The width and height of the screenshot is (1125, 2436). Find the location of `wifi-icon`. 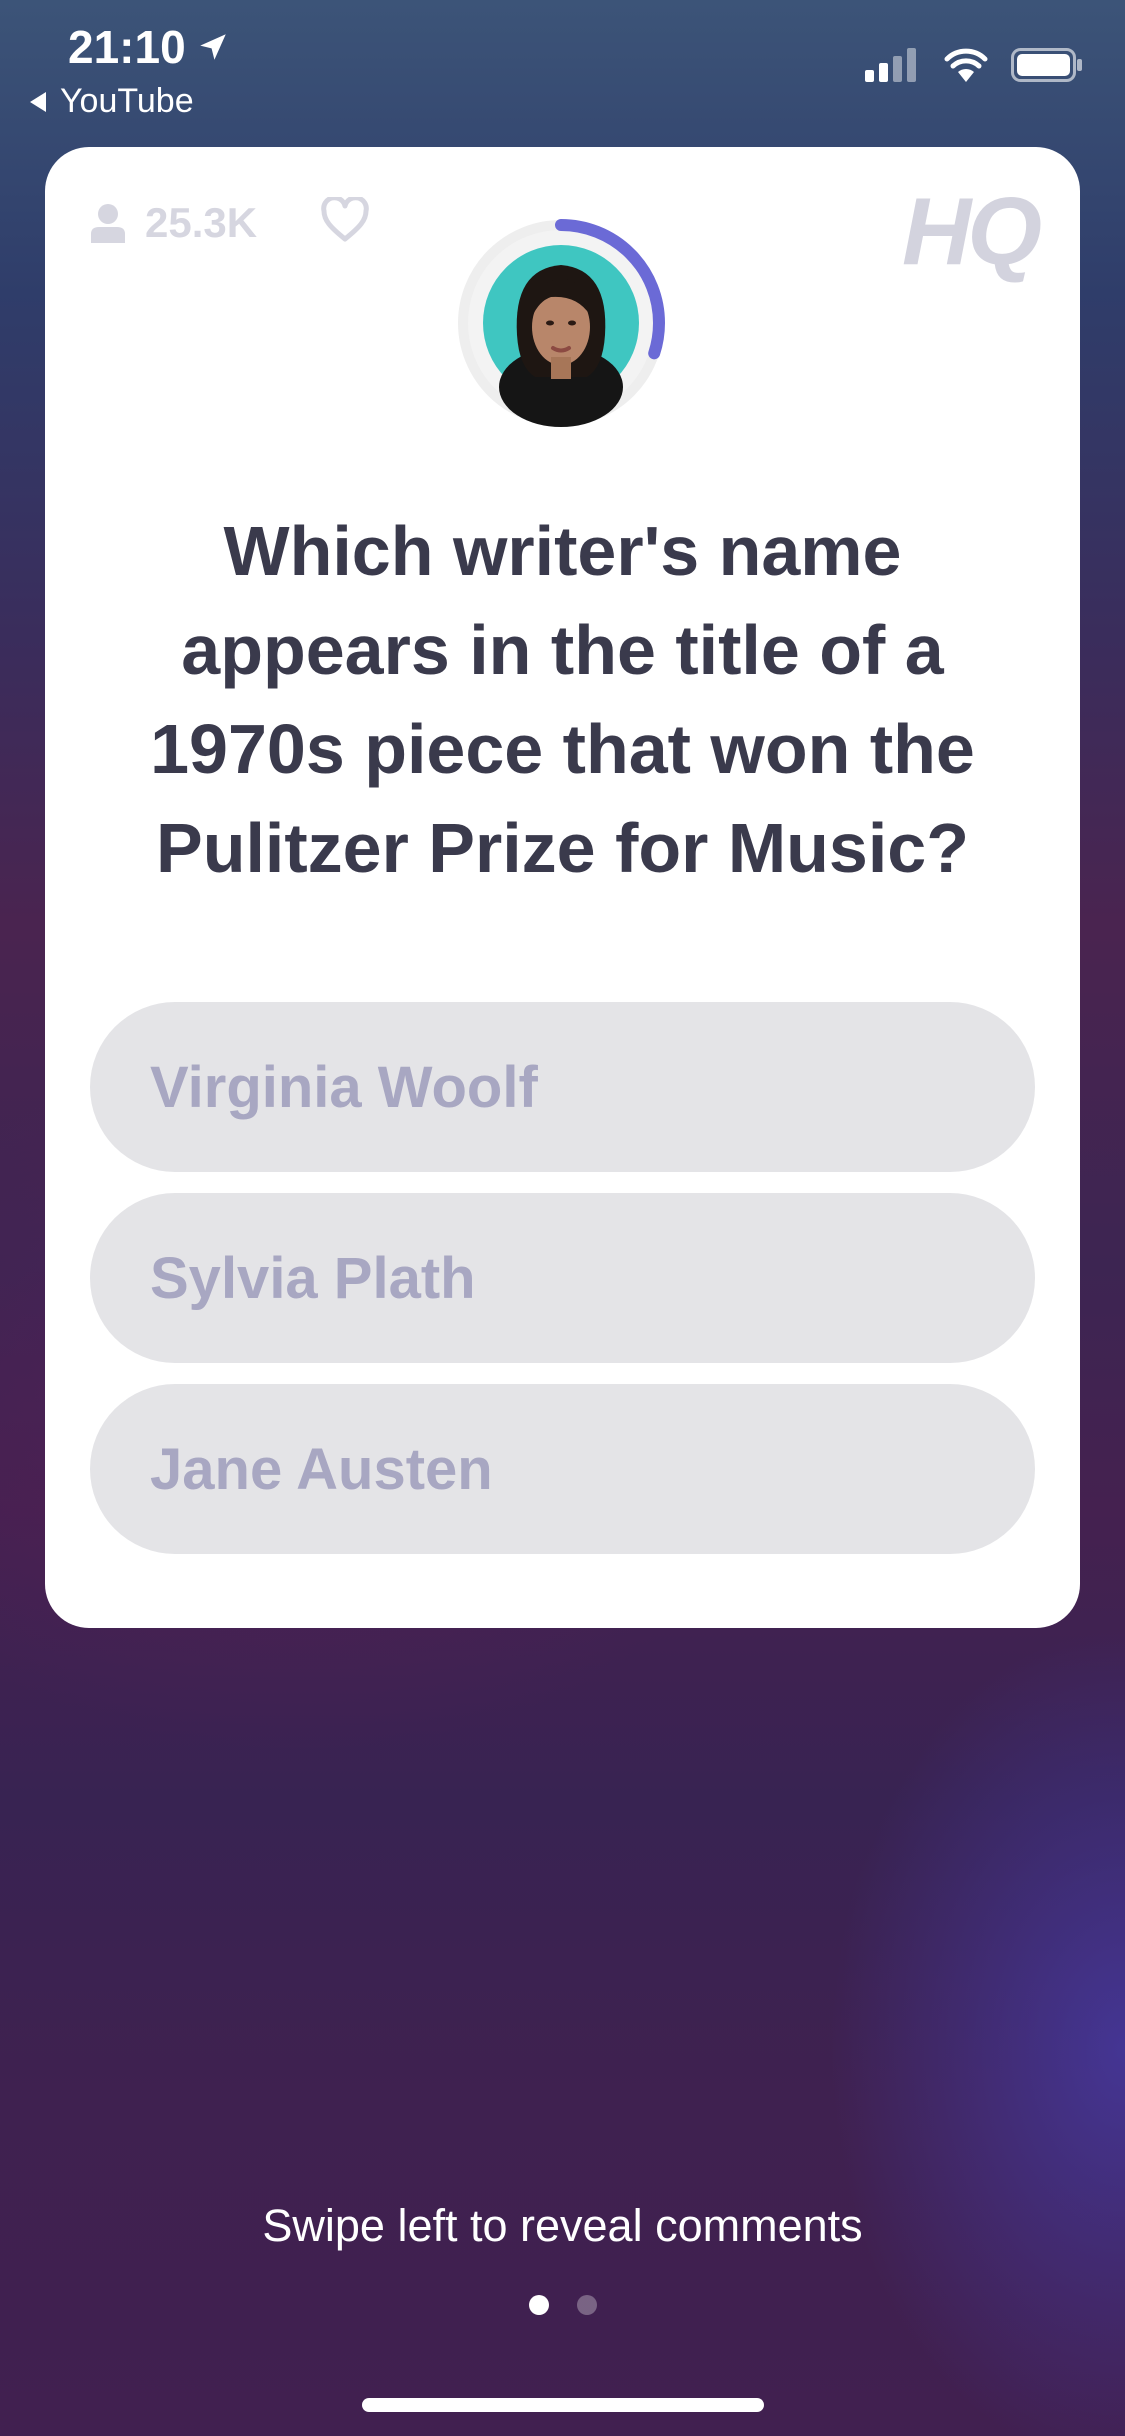

wifi-icon is located at coordinates (966, 65).